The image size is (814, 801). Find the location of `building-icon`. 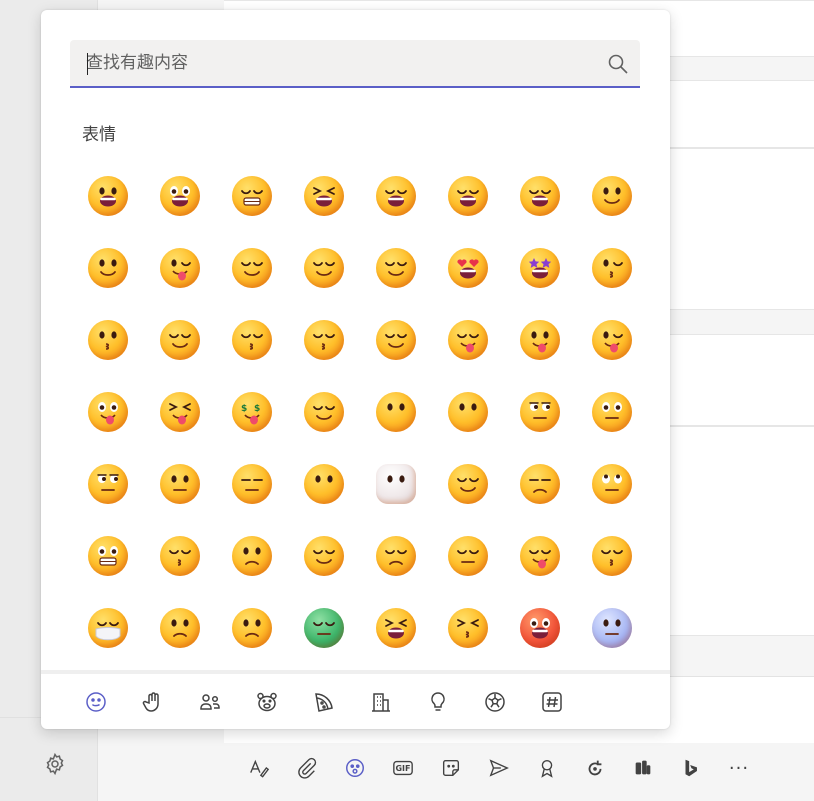

building-icon is located at coordinates (381, 702).